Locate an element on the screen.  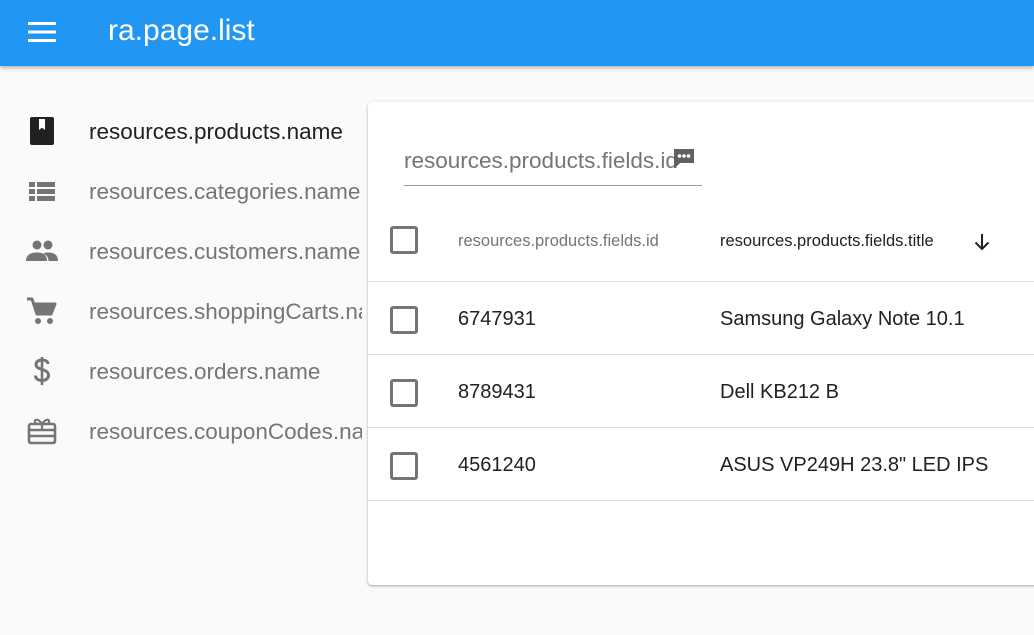
table-row: 6747931 Samsung Galaxy Note 10.1 is located at coordinates (701, 318).